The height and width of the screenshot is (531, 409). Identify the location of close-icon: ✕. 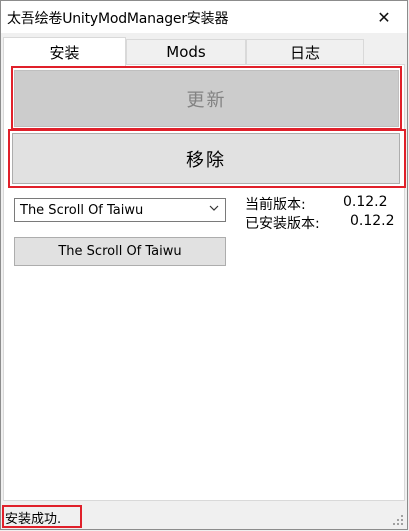
(384, 17).